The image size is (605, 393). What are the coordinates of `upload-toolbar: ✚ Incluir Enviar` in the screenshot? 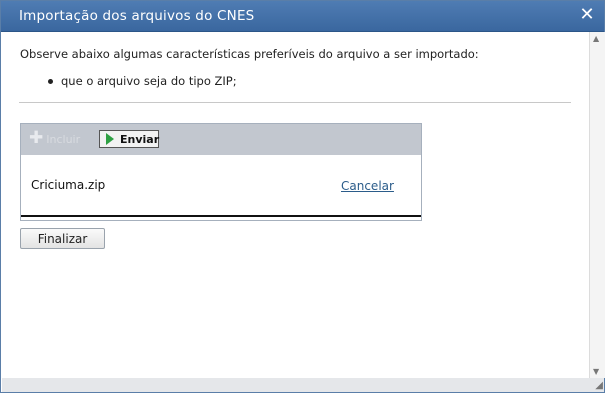 It's located at (221, 139).